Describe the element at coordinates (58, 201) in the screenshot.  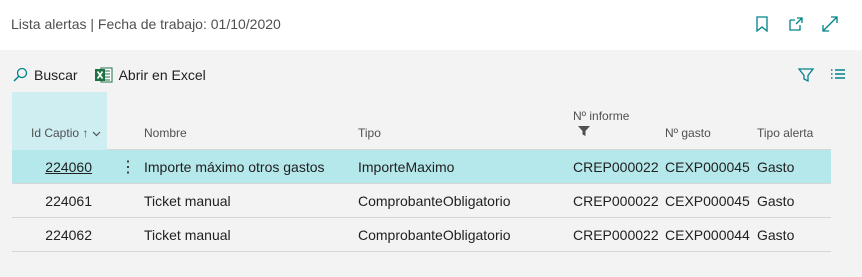
I see `id-captio-cell: 224061` at that location.